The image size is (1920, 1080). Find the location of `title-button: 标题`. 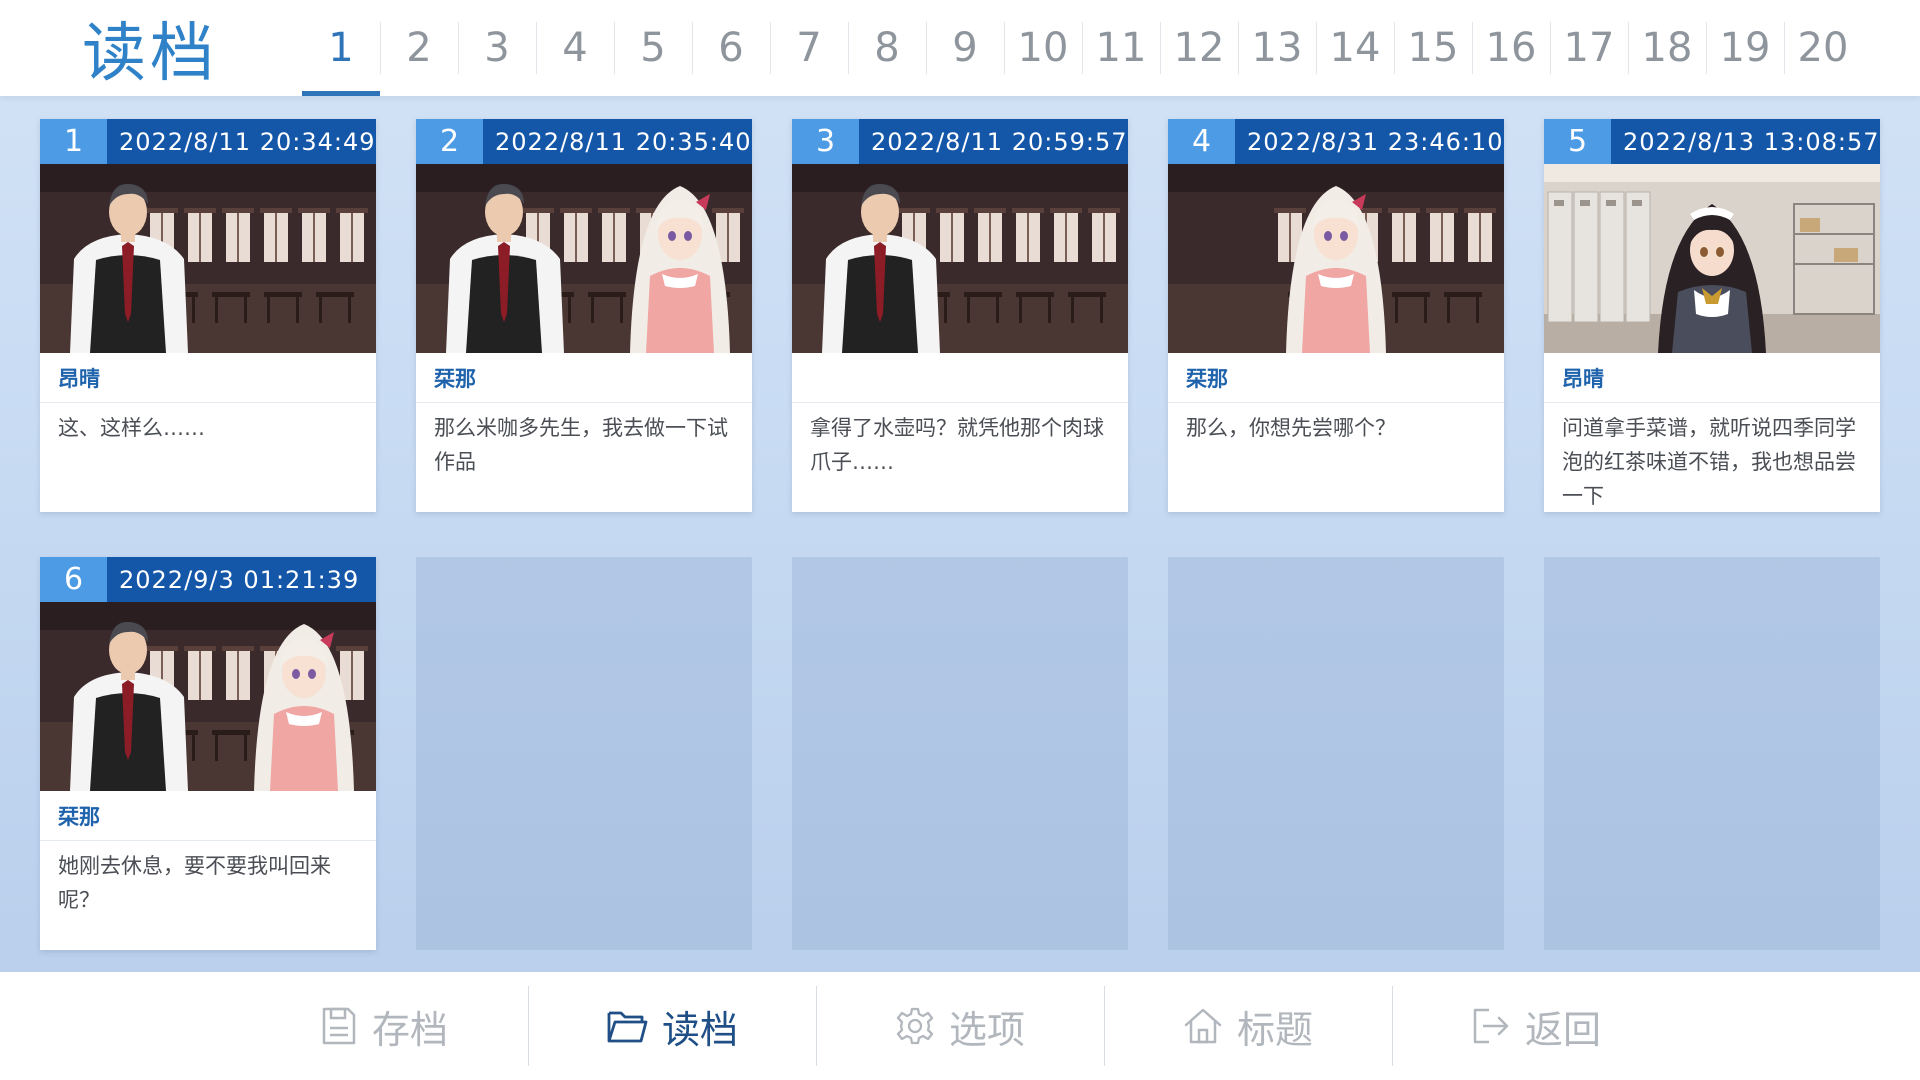

title-button: 标题 is located at coordinates (1248, 1026).